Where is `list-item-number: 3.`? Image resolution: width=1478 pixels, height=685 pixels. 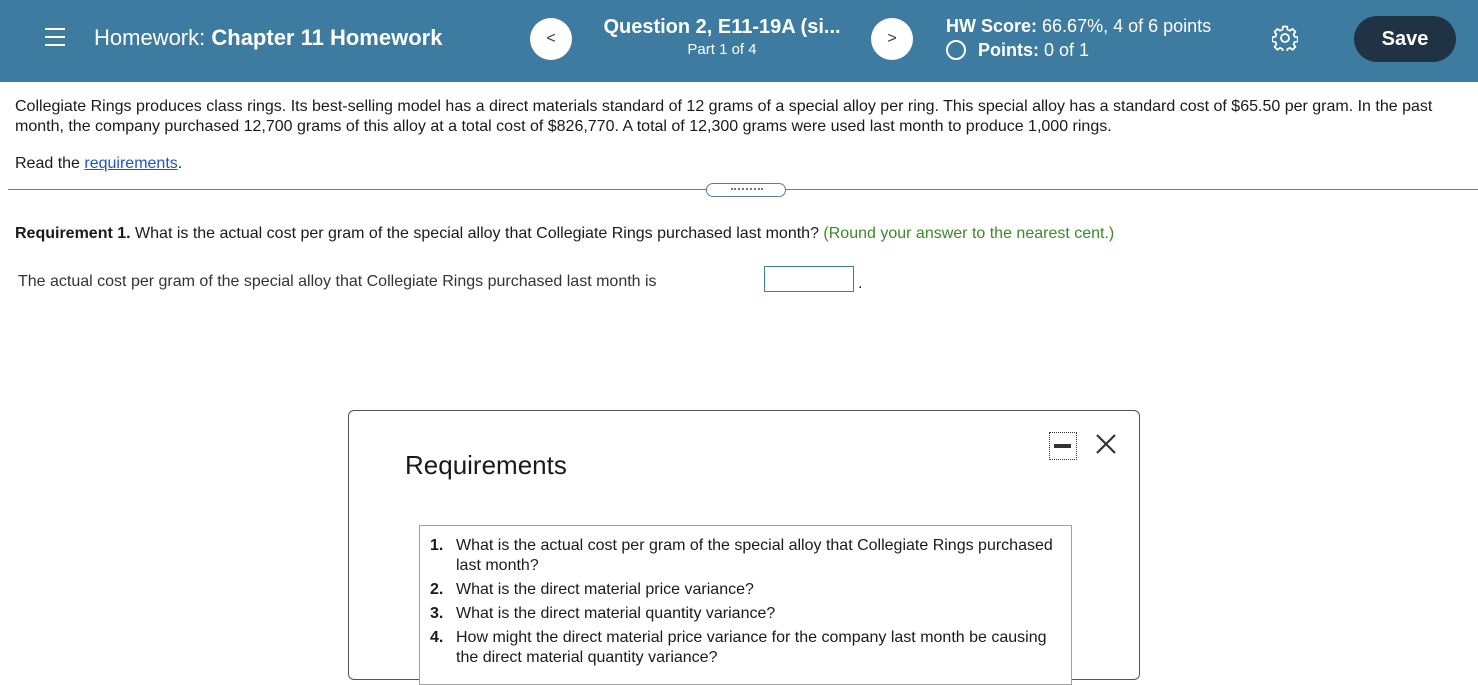
list-item-number: 3. is located at coordinates (437, 613).